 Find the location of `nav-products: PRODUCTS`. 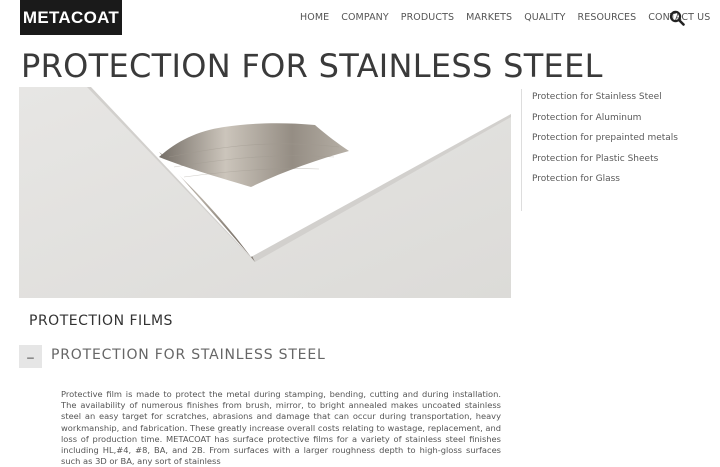

nav-products: PRODUCTS is located at coordinates (427, 17).